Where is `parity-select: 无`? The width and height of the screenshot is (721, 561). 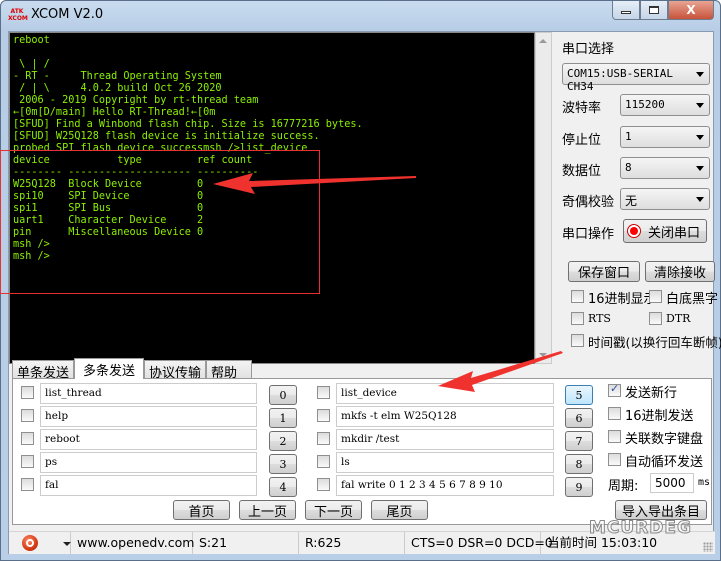 parity-select: 无 is located at coordinates (665, 199).